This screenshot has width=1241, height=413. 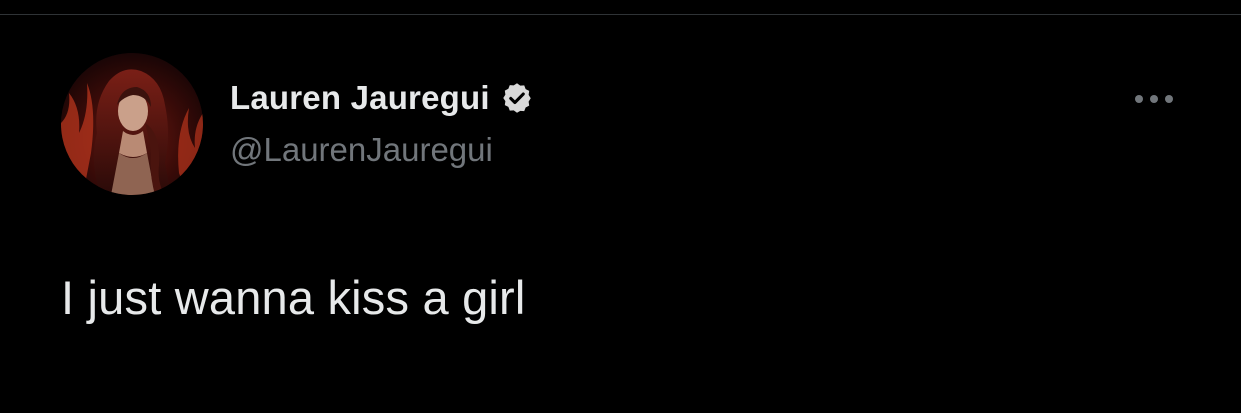 I want to click on avatar-image, so click(x=132, y=124).